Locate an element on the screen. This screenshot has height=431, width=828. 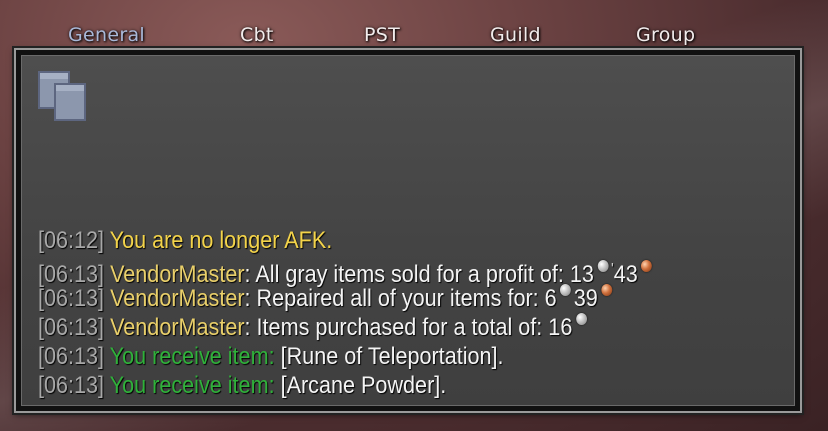
item-link: [Arcane Powder] is located at coordinates (361, 385).